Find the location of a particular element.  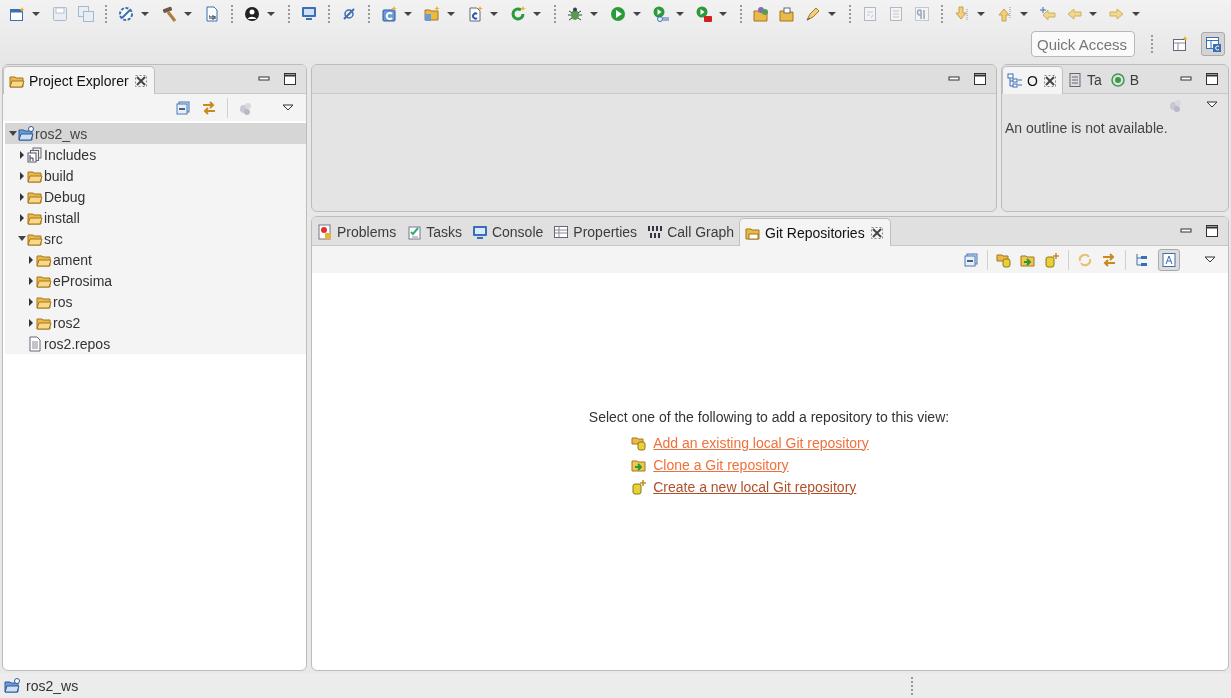

perspective-icon is located at coordinates (1213, 44).